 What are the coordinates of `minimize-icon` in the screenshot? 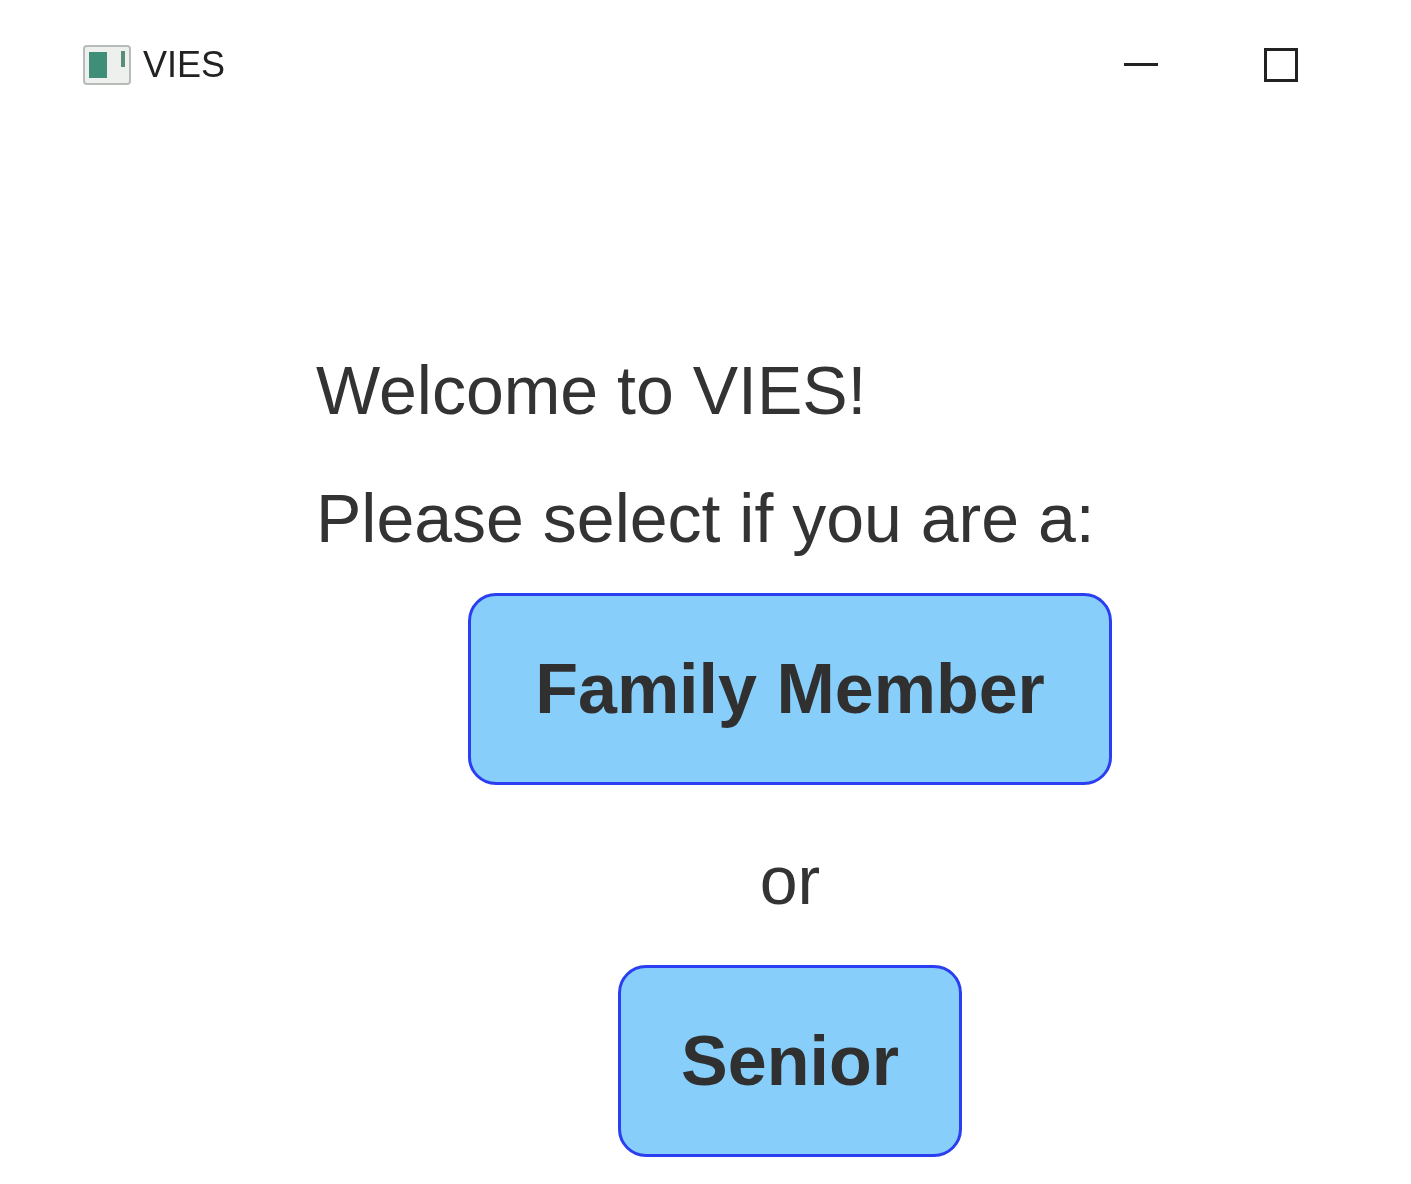 It's located at (1141, 65).